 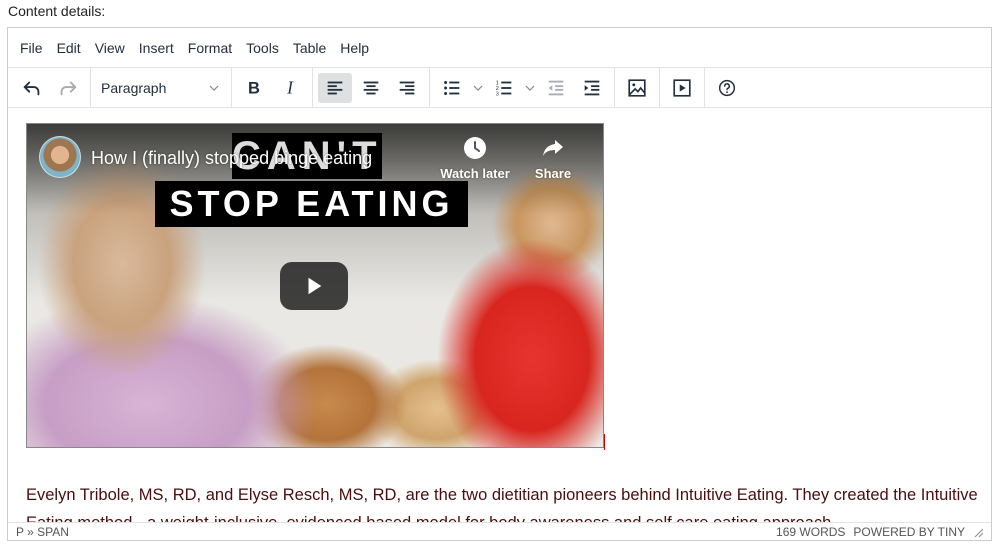 I want to click on help-button, so click(x=727, y=88).